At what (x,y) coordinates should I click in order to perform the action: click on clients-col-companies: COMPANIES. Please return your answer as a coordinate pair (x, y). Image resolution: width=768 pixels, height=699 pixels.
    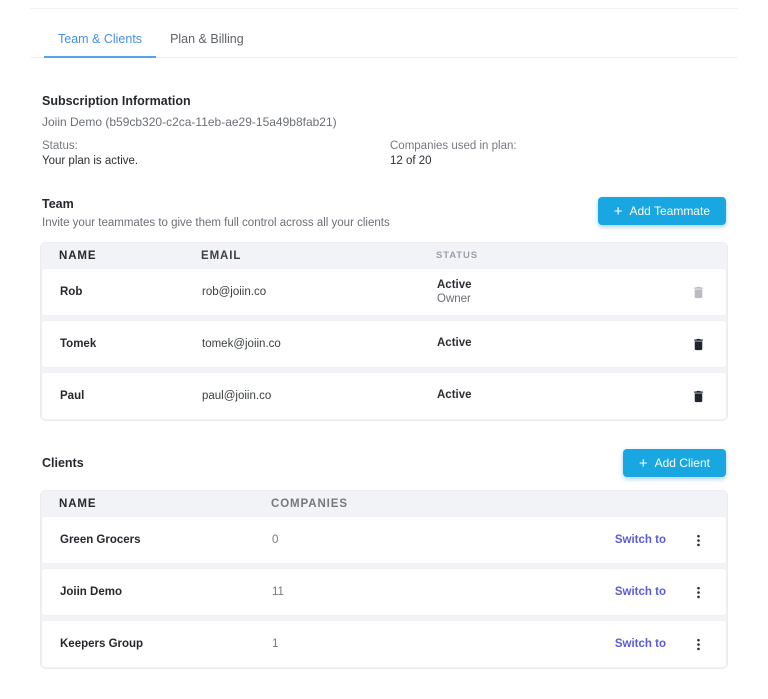
    Looking at the image, I should click on (309, 503).